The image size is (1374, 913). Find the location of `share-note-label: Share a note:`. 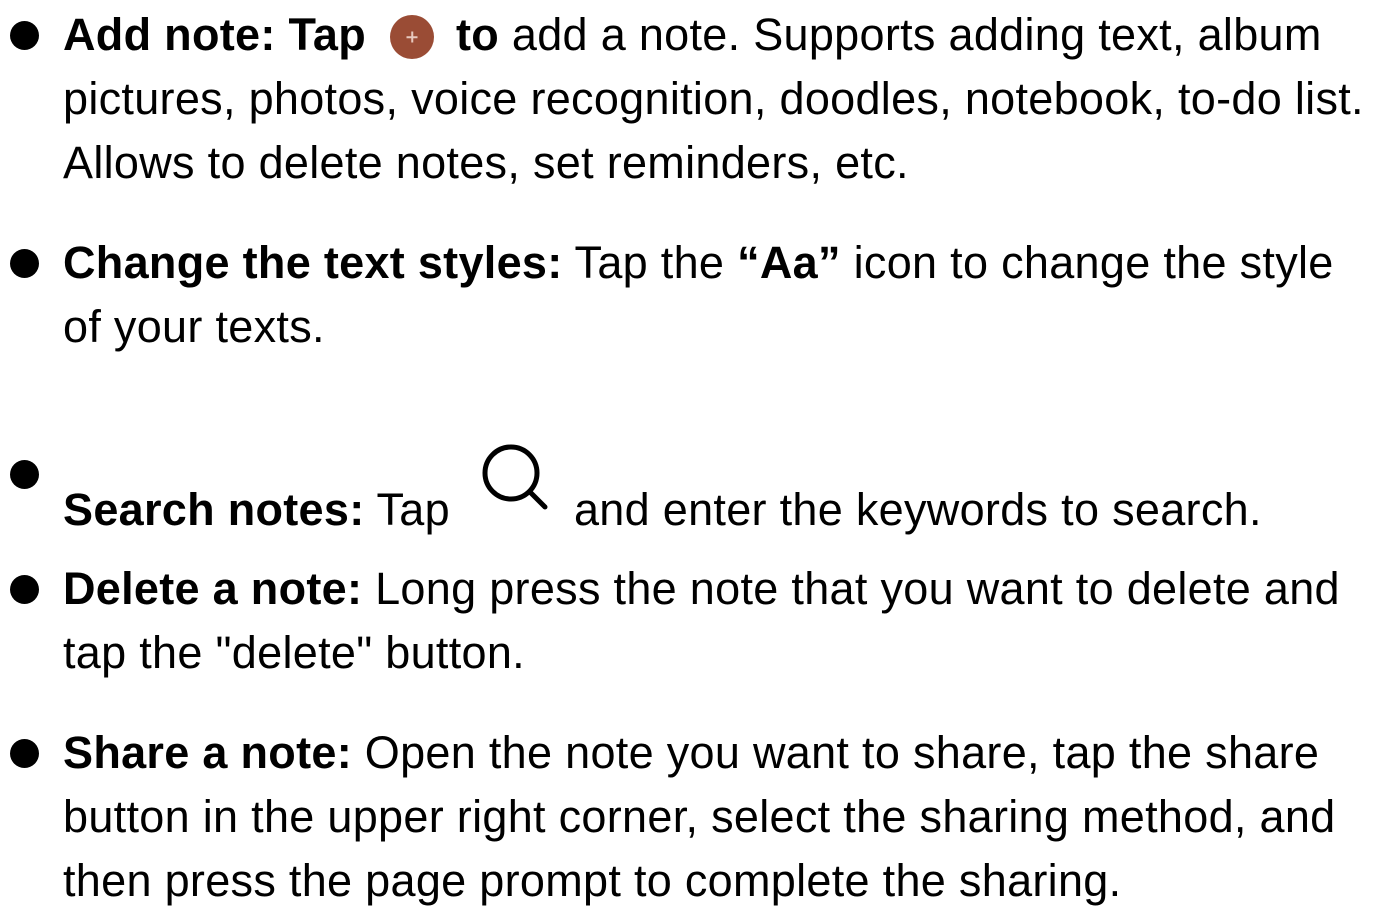

share-note-label: Share a note: is located at coordinates (207, 752).